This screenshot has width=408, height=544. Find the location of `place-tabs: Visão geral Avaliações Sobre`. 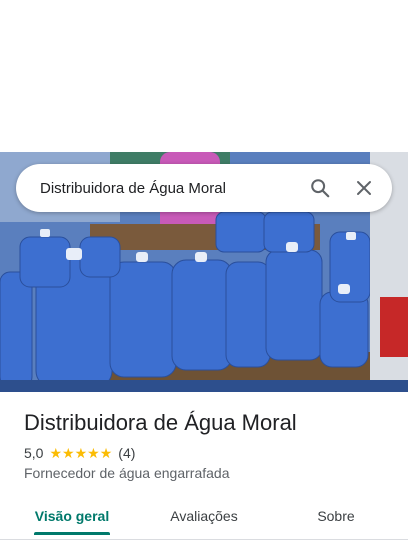

place-tabs: Visão geral Avaliações Sobre is located at coordinates (204, 516).